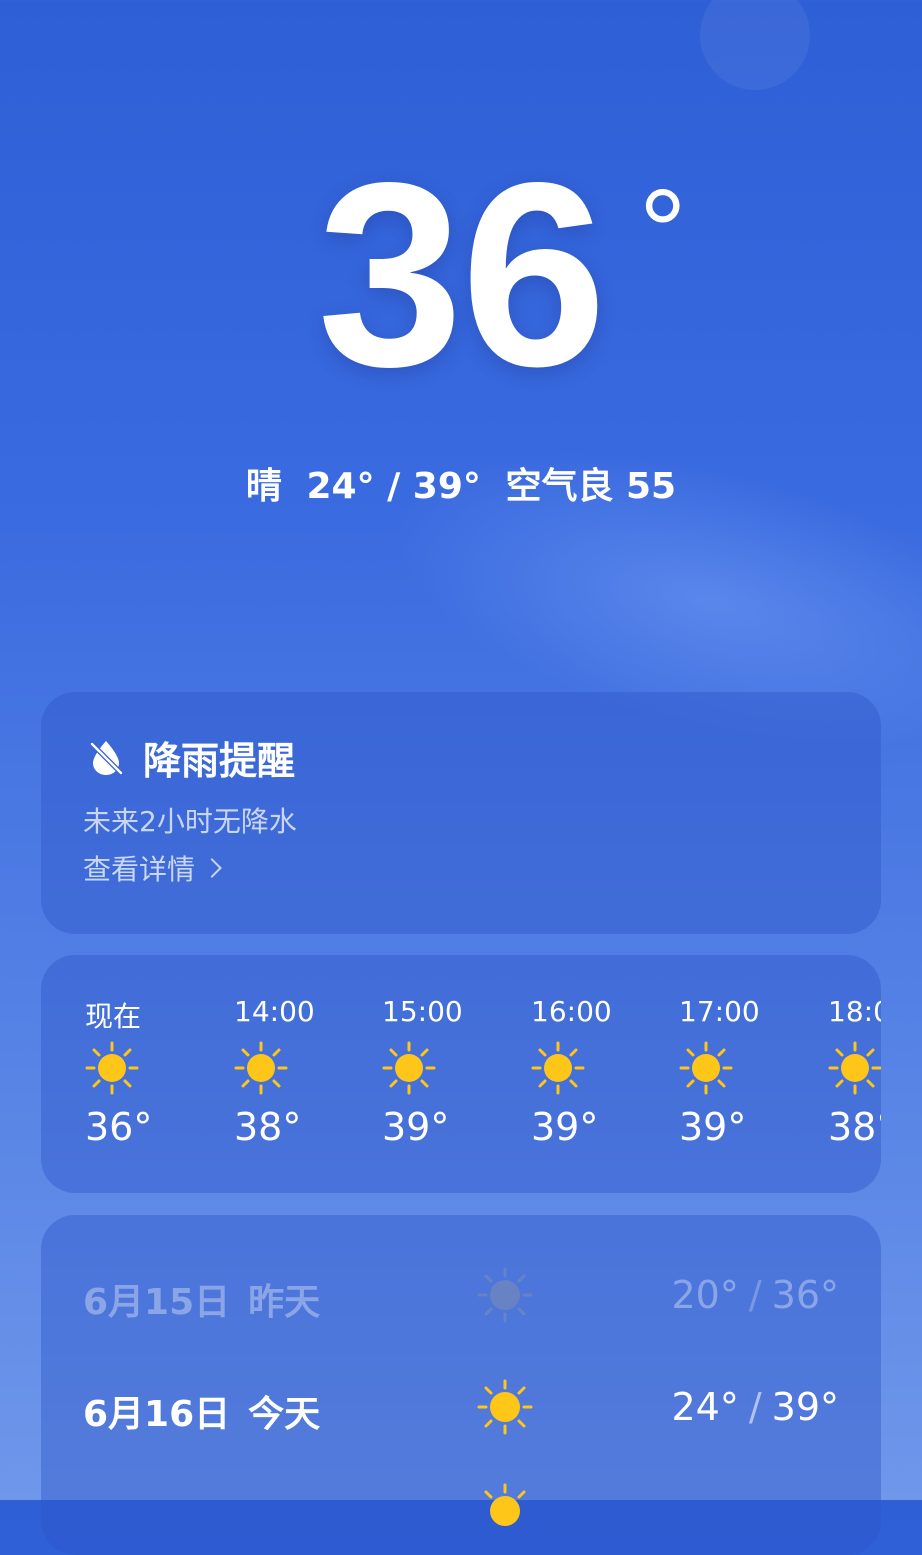 This screenshot has height=1555, width=922. What do you see at coordinates (719, 1011) in the screenshot?
I see `hour-time: 17:00` at bounding box center [719, 1011].